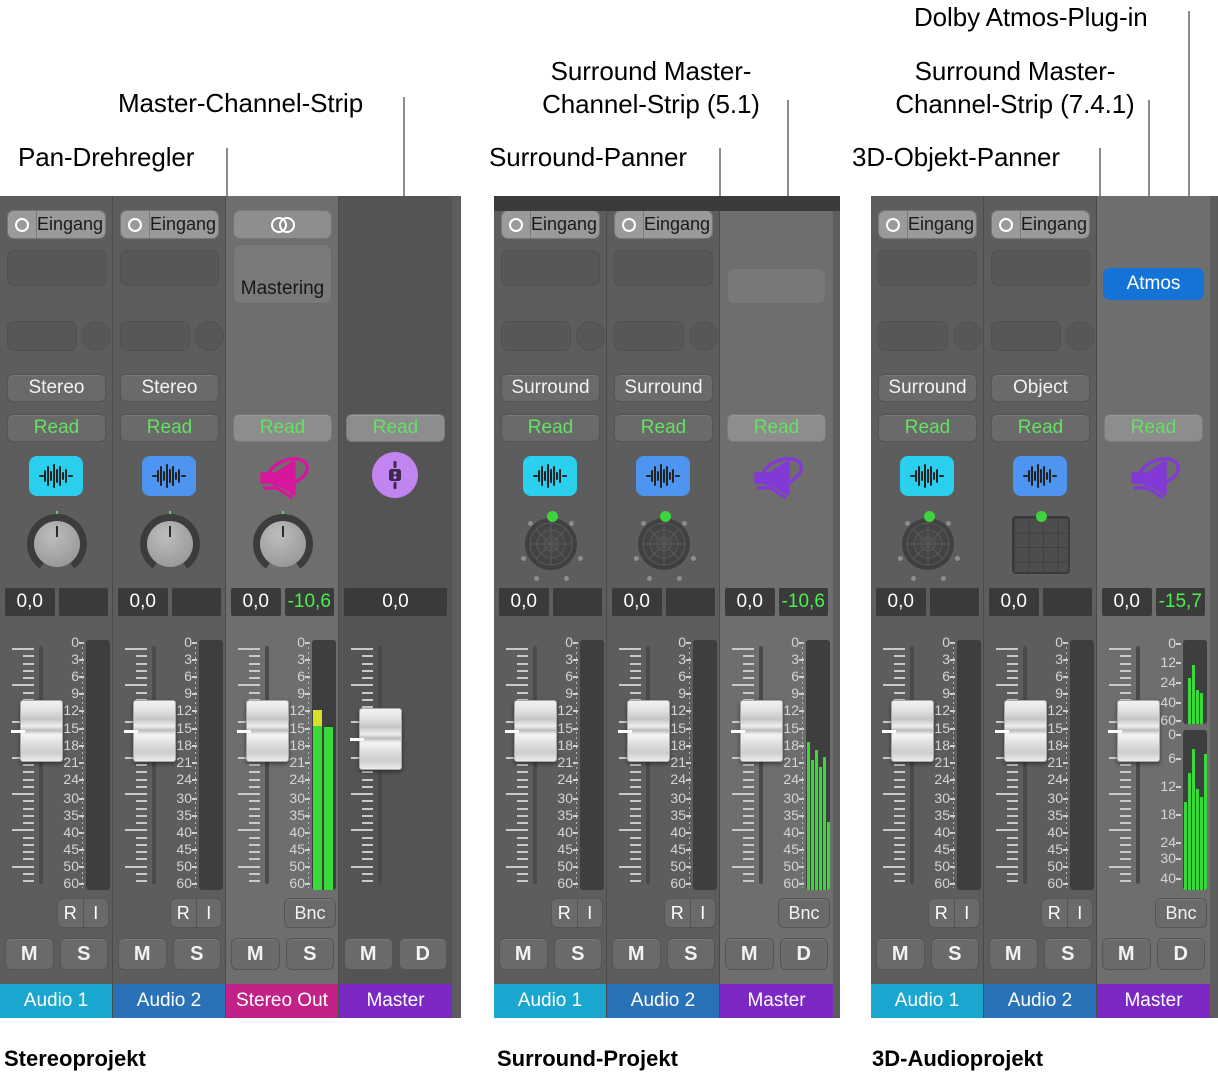  What do you see at coordinates (1153, 284) in the screenshot?
I see `dolby-atmos-plugin-button: Atmos` at bounding box center [1153, 284].